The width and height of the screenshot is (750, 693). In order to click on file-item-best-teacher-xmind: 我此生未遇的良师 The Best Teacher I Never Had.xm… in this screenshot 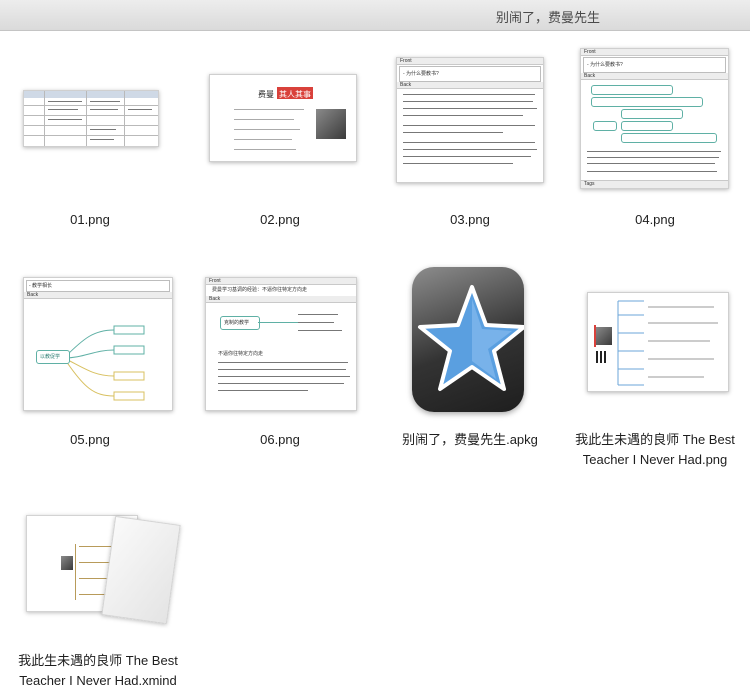, I will do `click(98, 597)`.